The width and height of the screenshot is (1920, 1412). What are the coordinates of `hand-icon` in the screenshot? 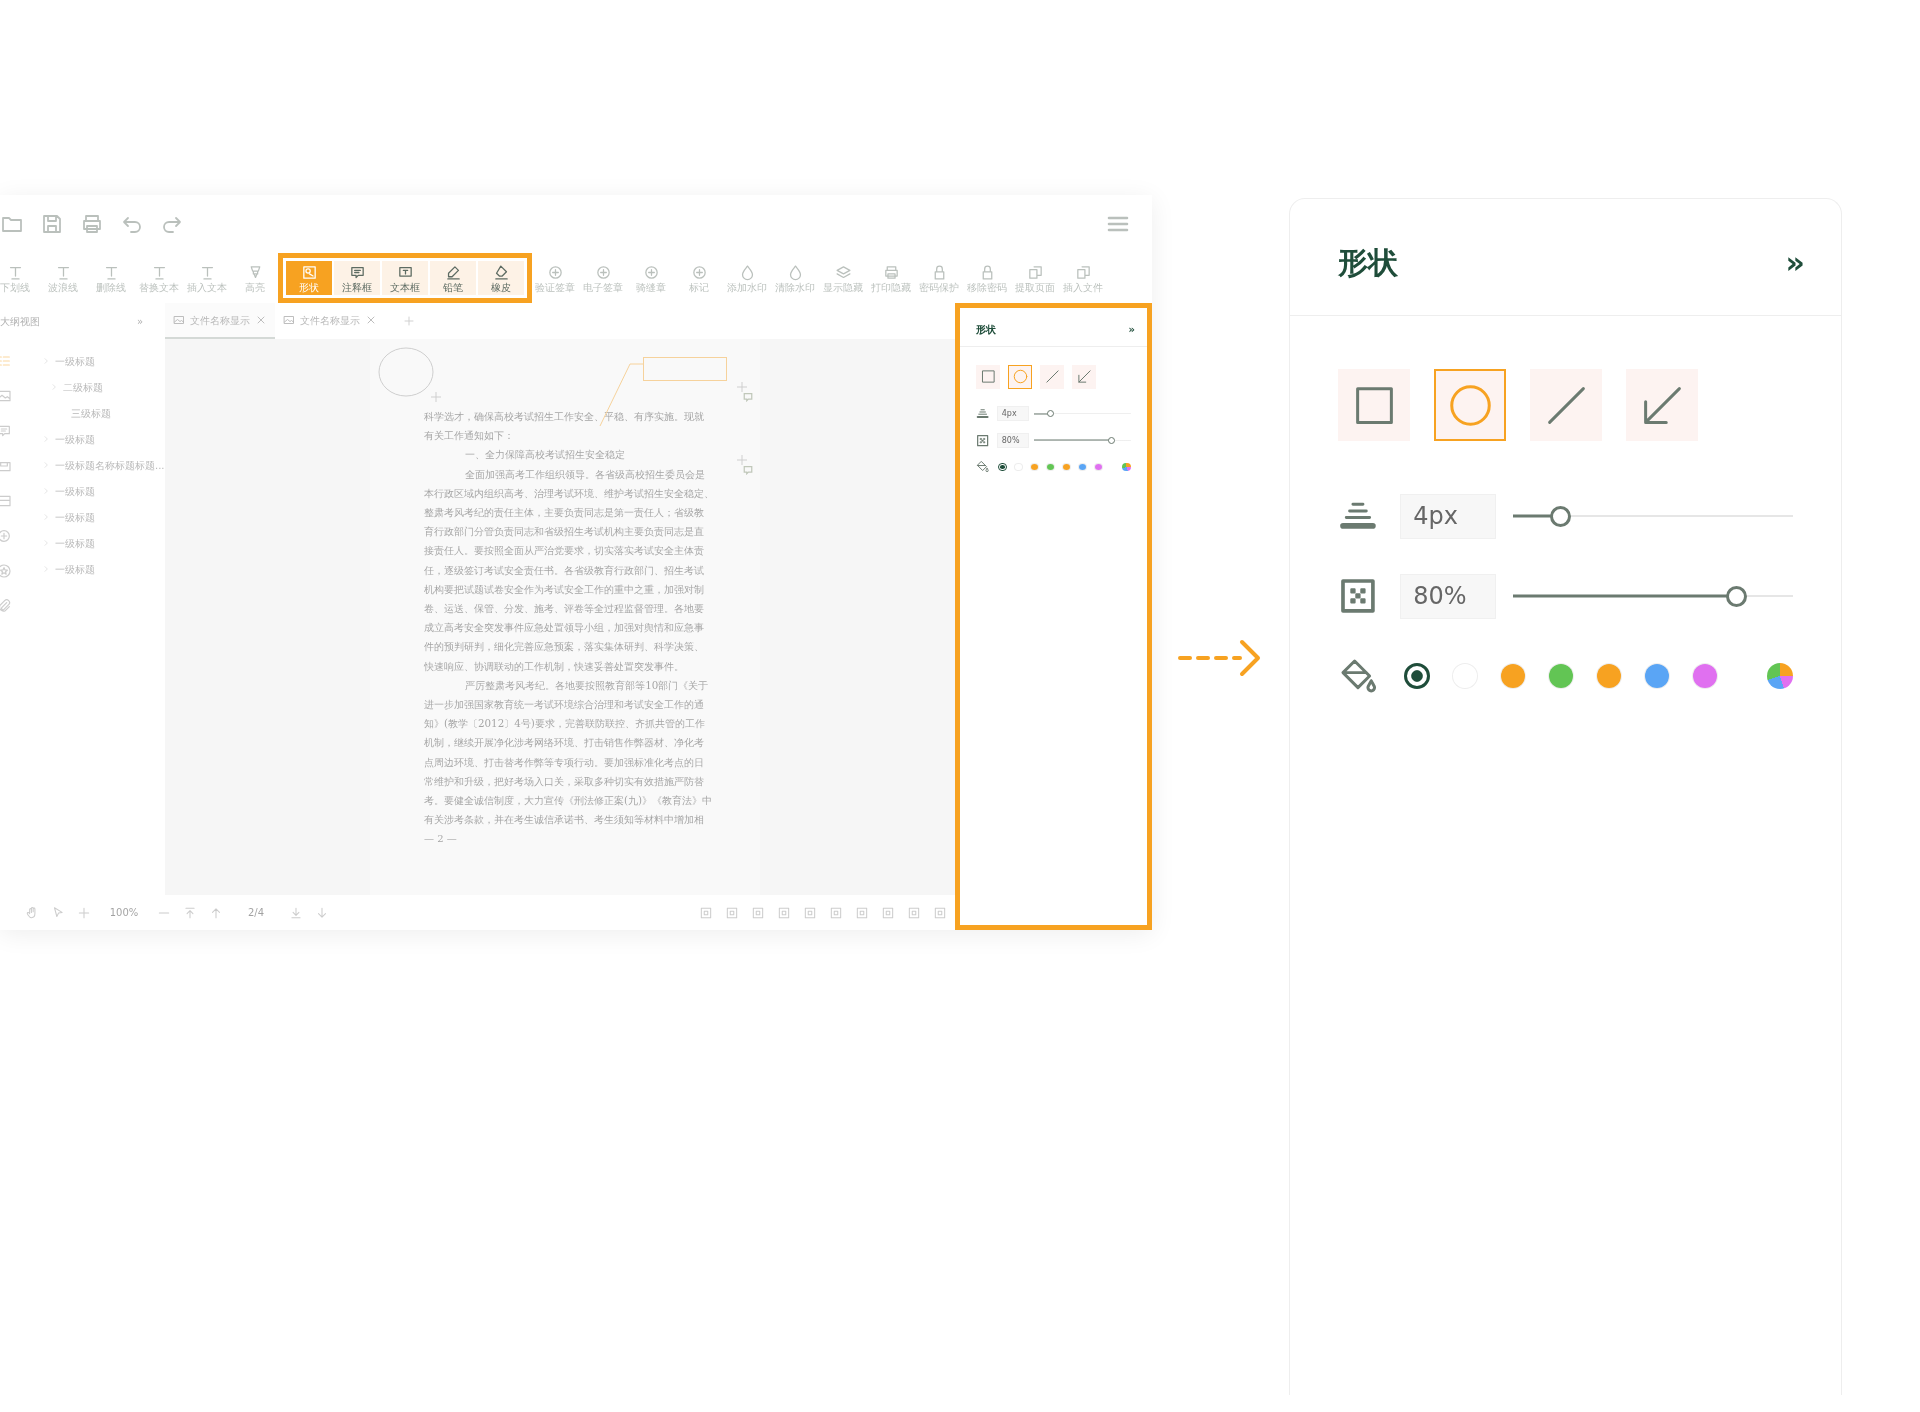 It's located at (32, 912).